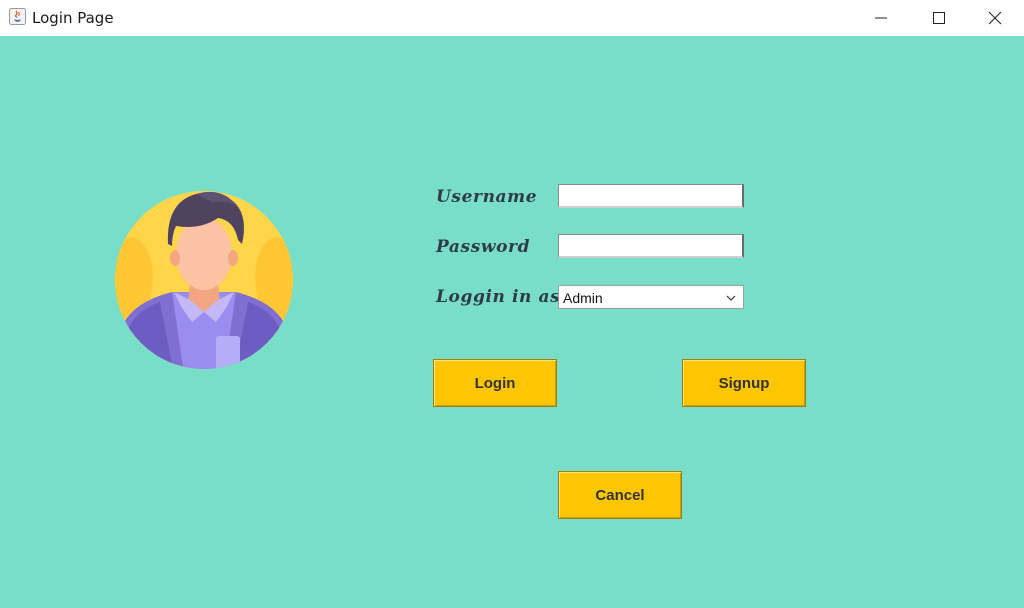 This screenshot has height=608, width=1024. Describe the element at coordinates (620, 495) in the screenshot. I see `cancel-button: Cancel` at that location.